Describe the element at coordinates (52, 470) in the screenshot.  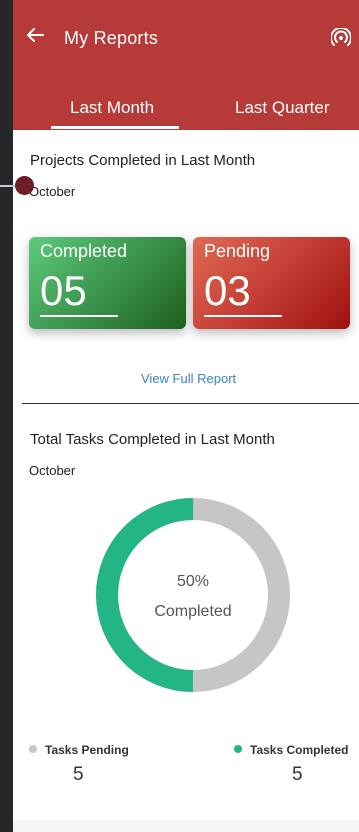
I see `tasks-month: October` at that location.